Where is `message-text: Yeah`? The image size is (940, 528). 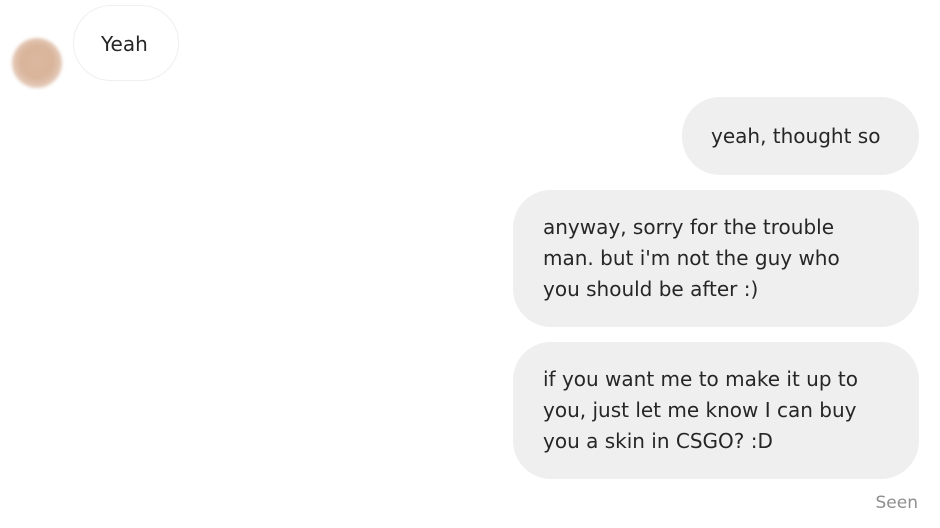
message-text: Yeah is located at coordinates (124, 44).